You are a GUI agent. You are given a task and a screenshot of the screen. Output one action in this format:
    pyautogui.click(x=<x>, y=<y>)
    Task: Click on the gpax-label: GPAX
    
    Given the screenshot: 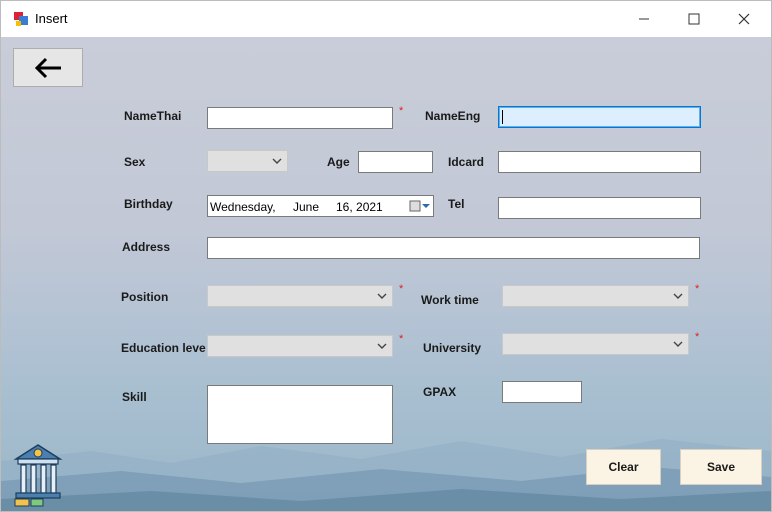 What is the action you would take?
    pyautogui.click(x=440, y=392)
    